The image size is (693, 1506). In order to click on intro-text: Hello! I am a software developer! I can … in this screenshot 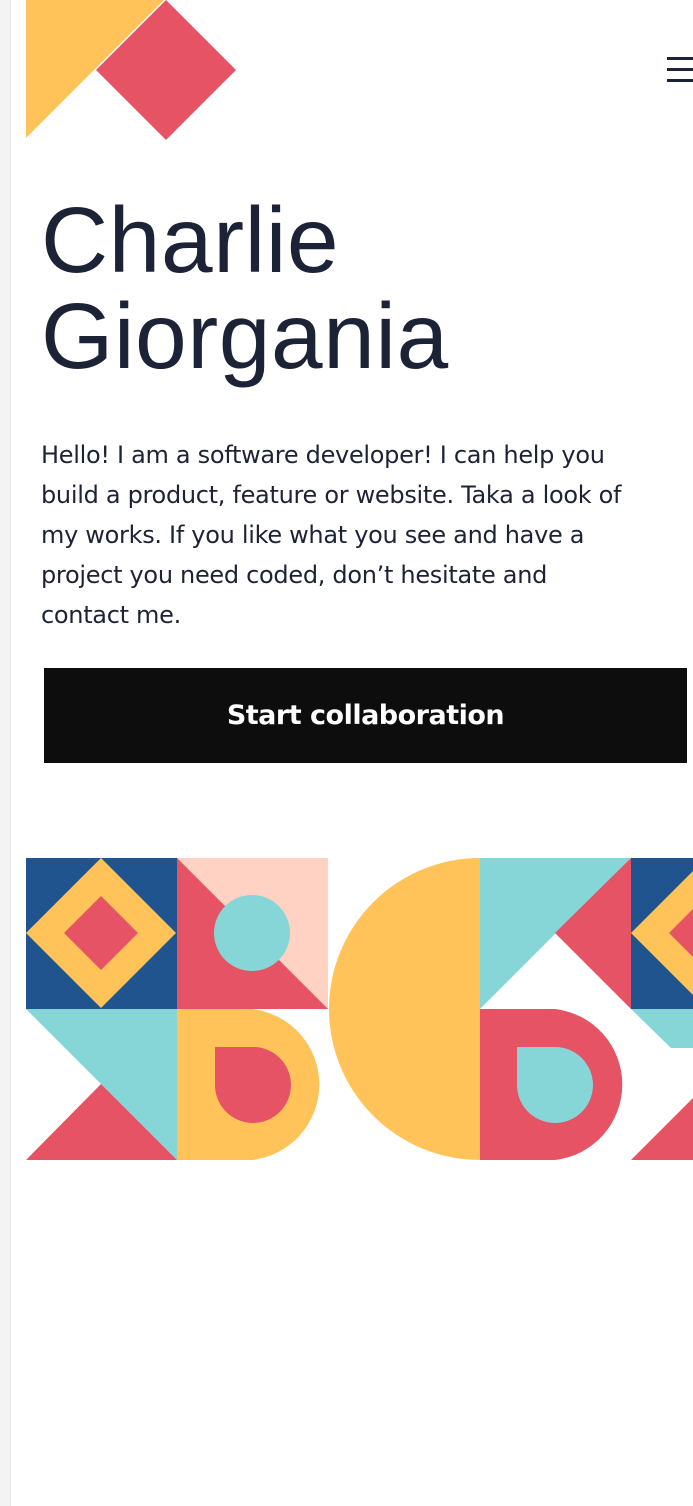, I will do `click(331, 535)`.